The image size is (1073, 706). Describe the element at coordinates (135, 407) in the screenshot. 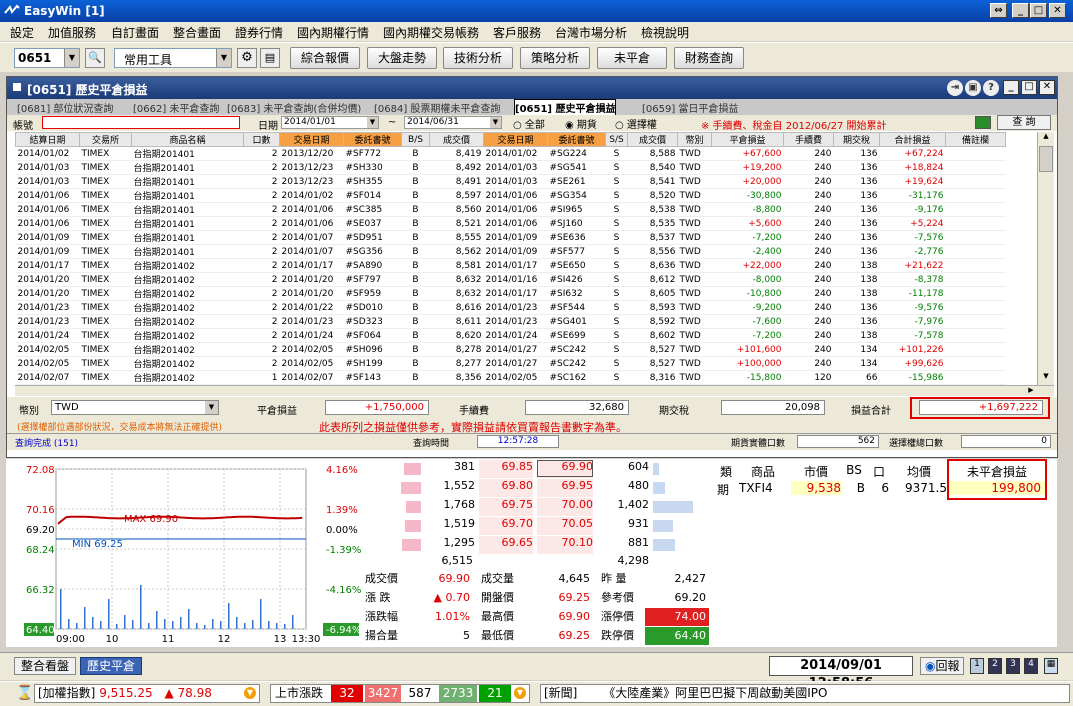

I see `currency-select: TWD ▼` at that location.